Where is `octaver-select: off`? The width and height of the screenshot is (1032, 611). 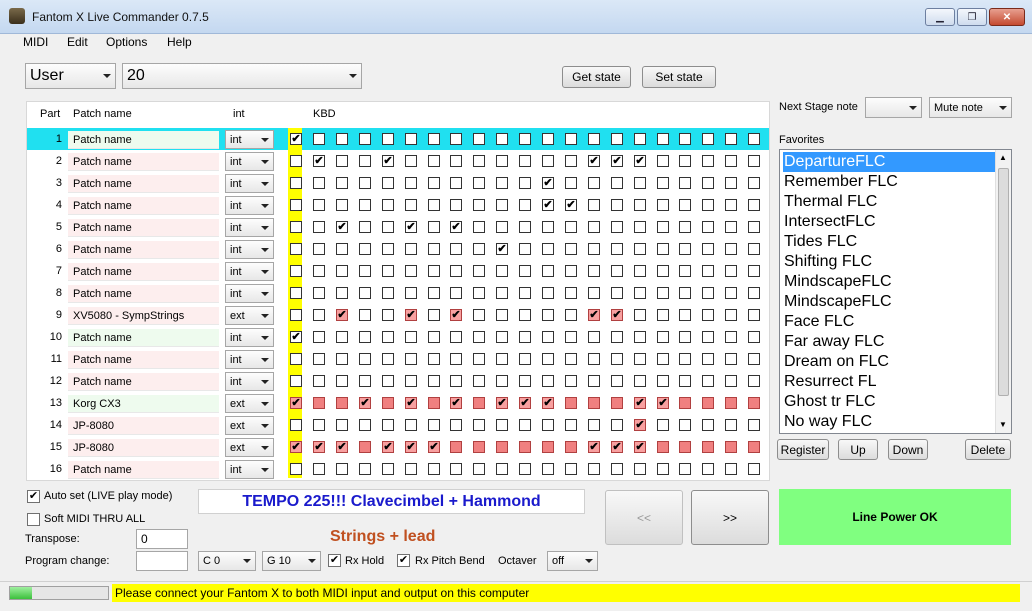
octaver-select: off is located at coordinates (572, 561).